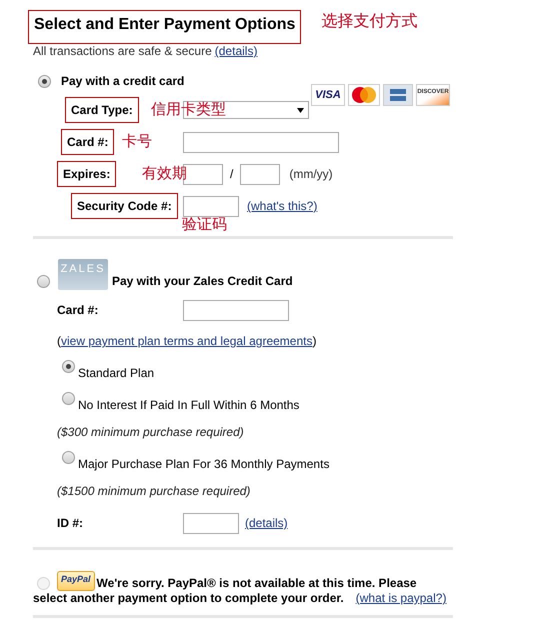 This screenshot has height=630, width=549. I want to click on dropdown-caret-icon, so click(300, 110).